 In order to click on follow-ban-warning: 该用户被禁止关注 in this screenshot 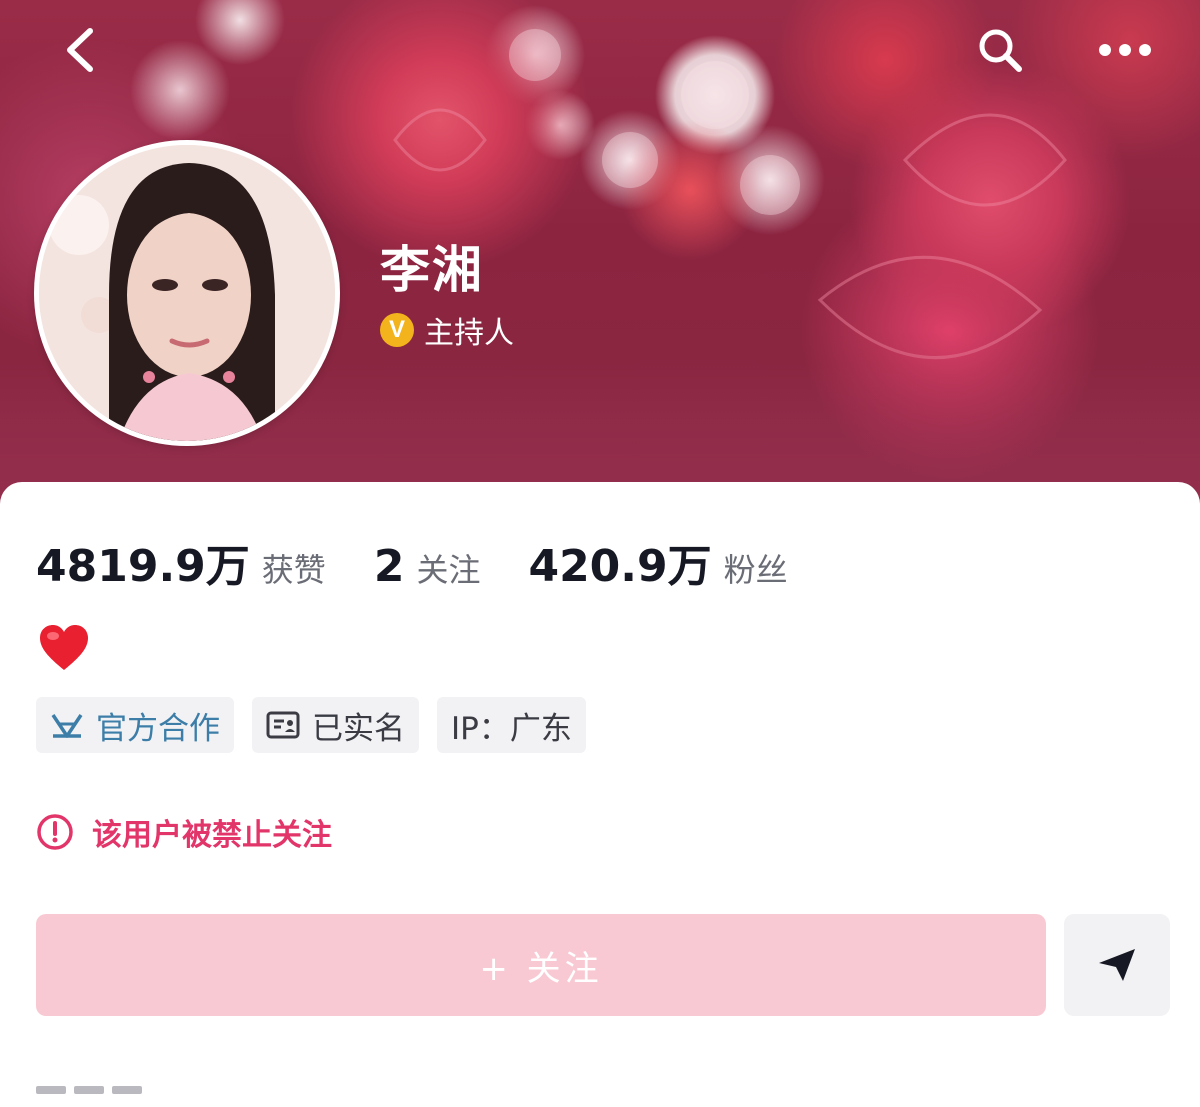, I will do `click(184, 832)`.